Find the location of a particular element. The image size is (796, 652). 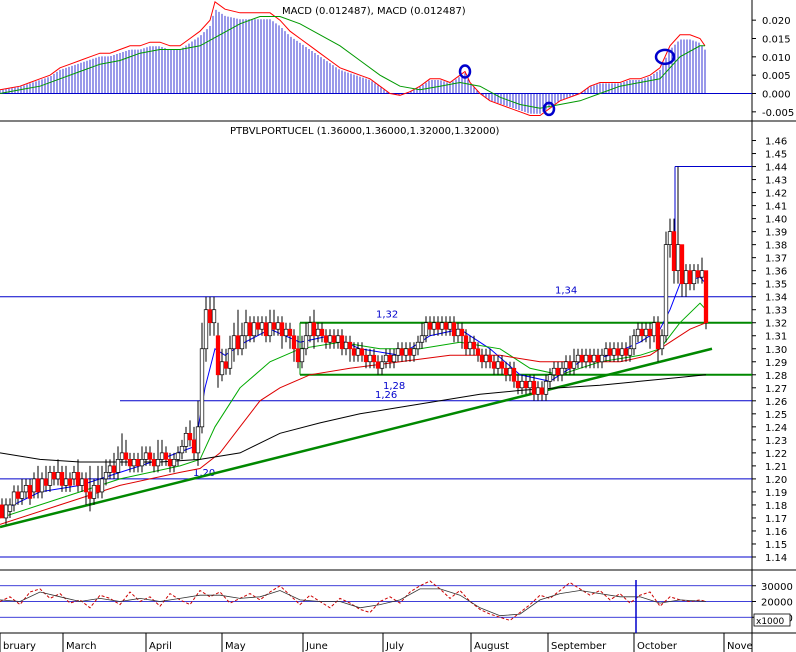

x-axis-label: bruary is located at coordinates (19, 646).